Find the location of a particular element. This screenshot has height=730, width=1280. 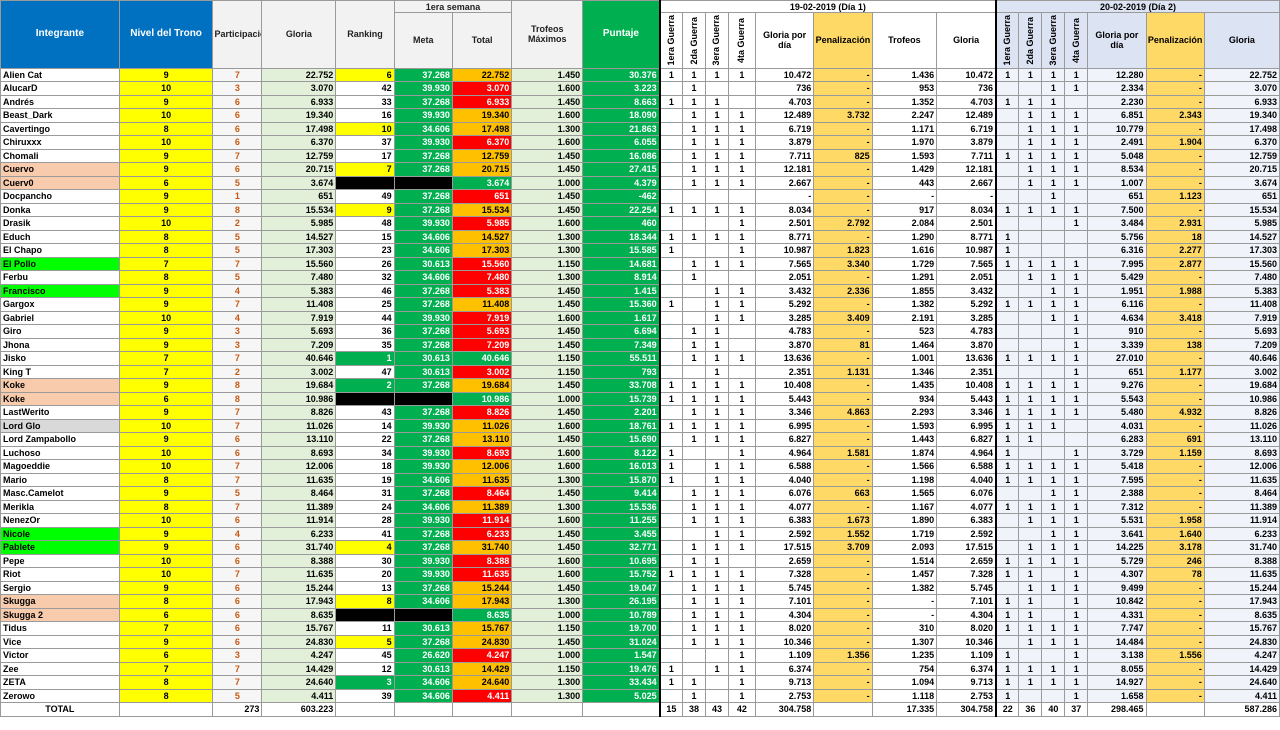

cell-meta: 34.606 is located at coordinates (423, 507).